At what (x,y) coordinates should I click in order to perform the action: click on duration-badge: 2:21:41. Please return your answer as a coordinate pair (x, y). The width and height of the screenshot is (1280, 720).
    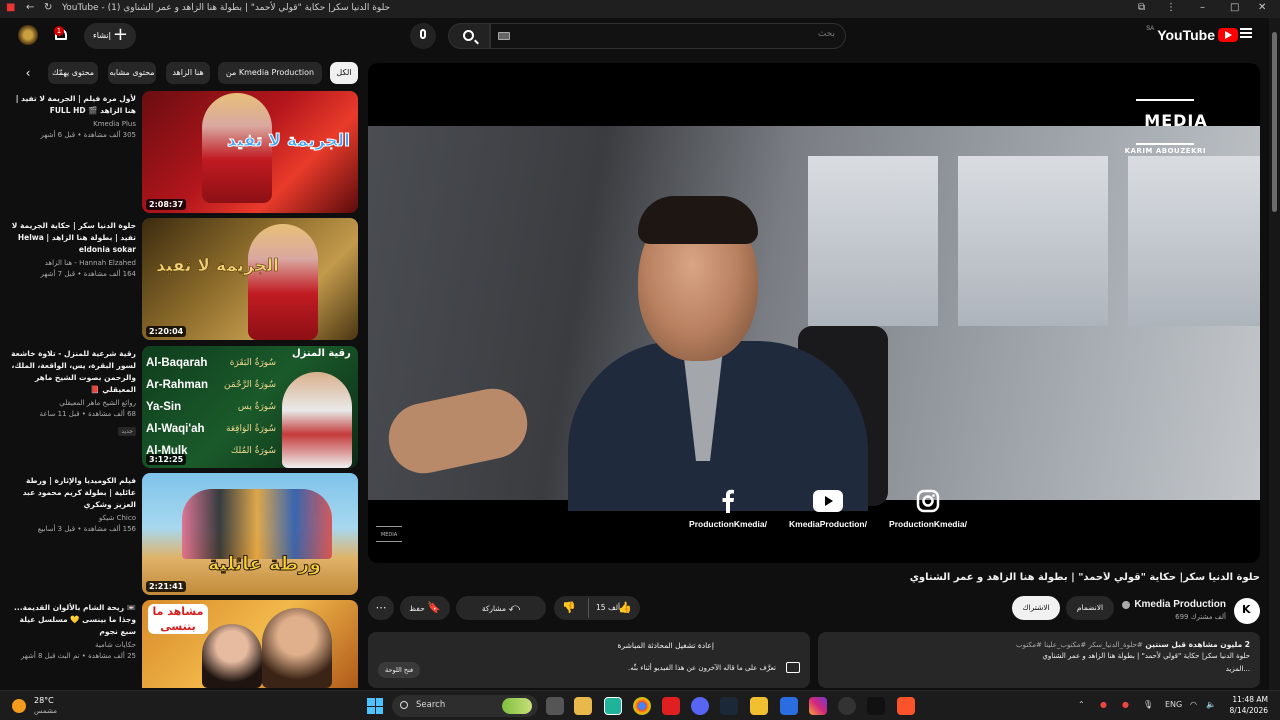
    Looking at the image, I should click on (166, 586).